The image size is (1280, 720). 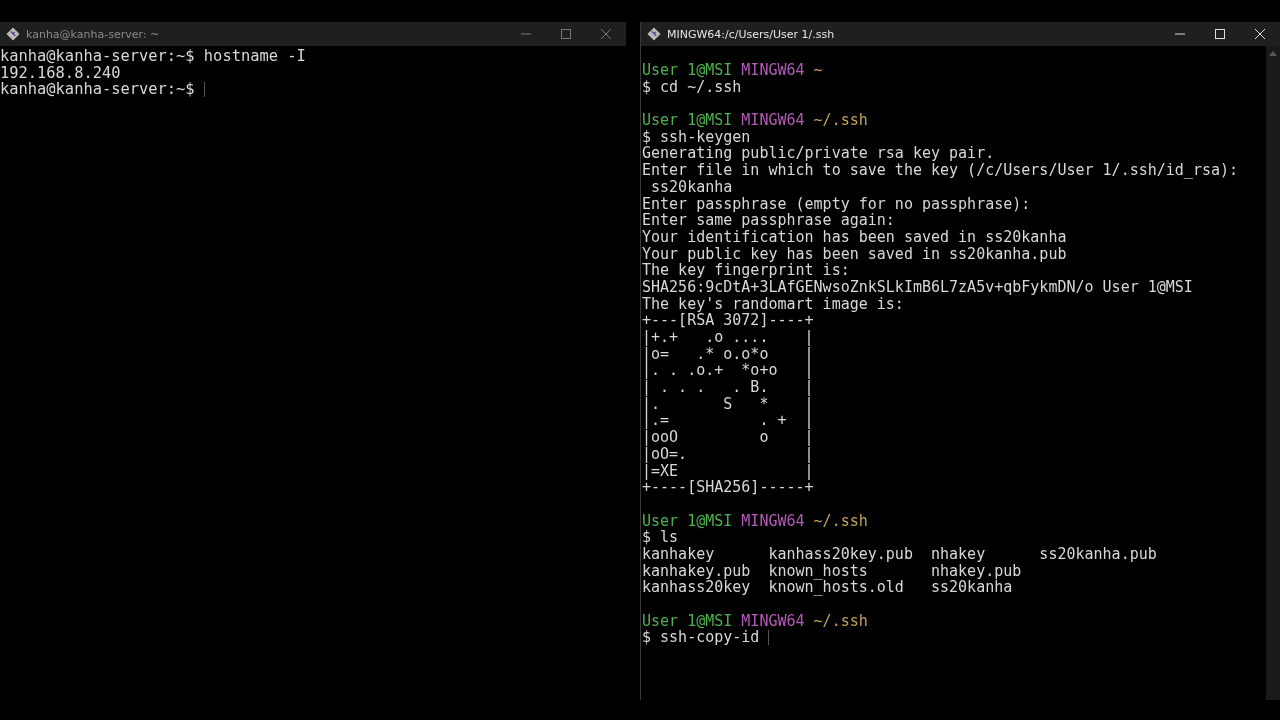 I want to click on terminal-line: |ooO o |, so click(x=728, y=437).